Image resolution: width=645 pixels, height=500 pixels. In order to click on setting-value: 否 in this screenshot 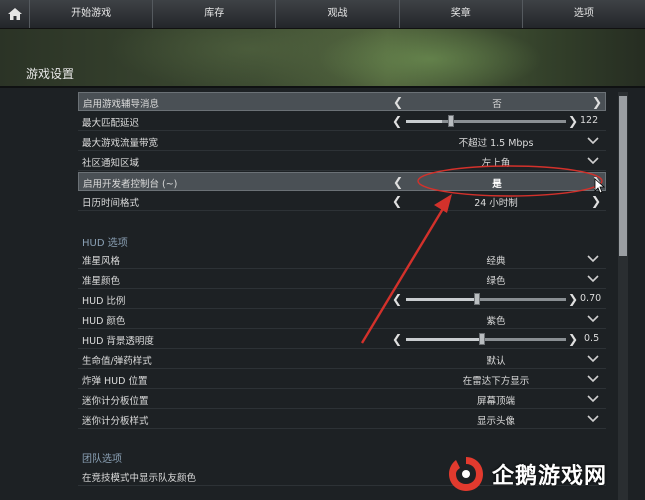, I will do `click(497, 104)`.